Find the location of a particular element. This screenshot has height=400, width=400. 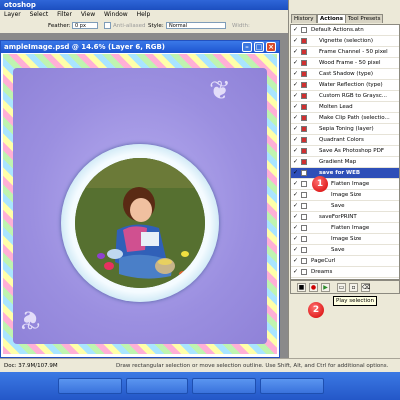

action-row: ✓ Water Reflection (type) is located at coordinates (345, 85).